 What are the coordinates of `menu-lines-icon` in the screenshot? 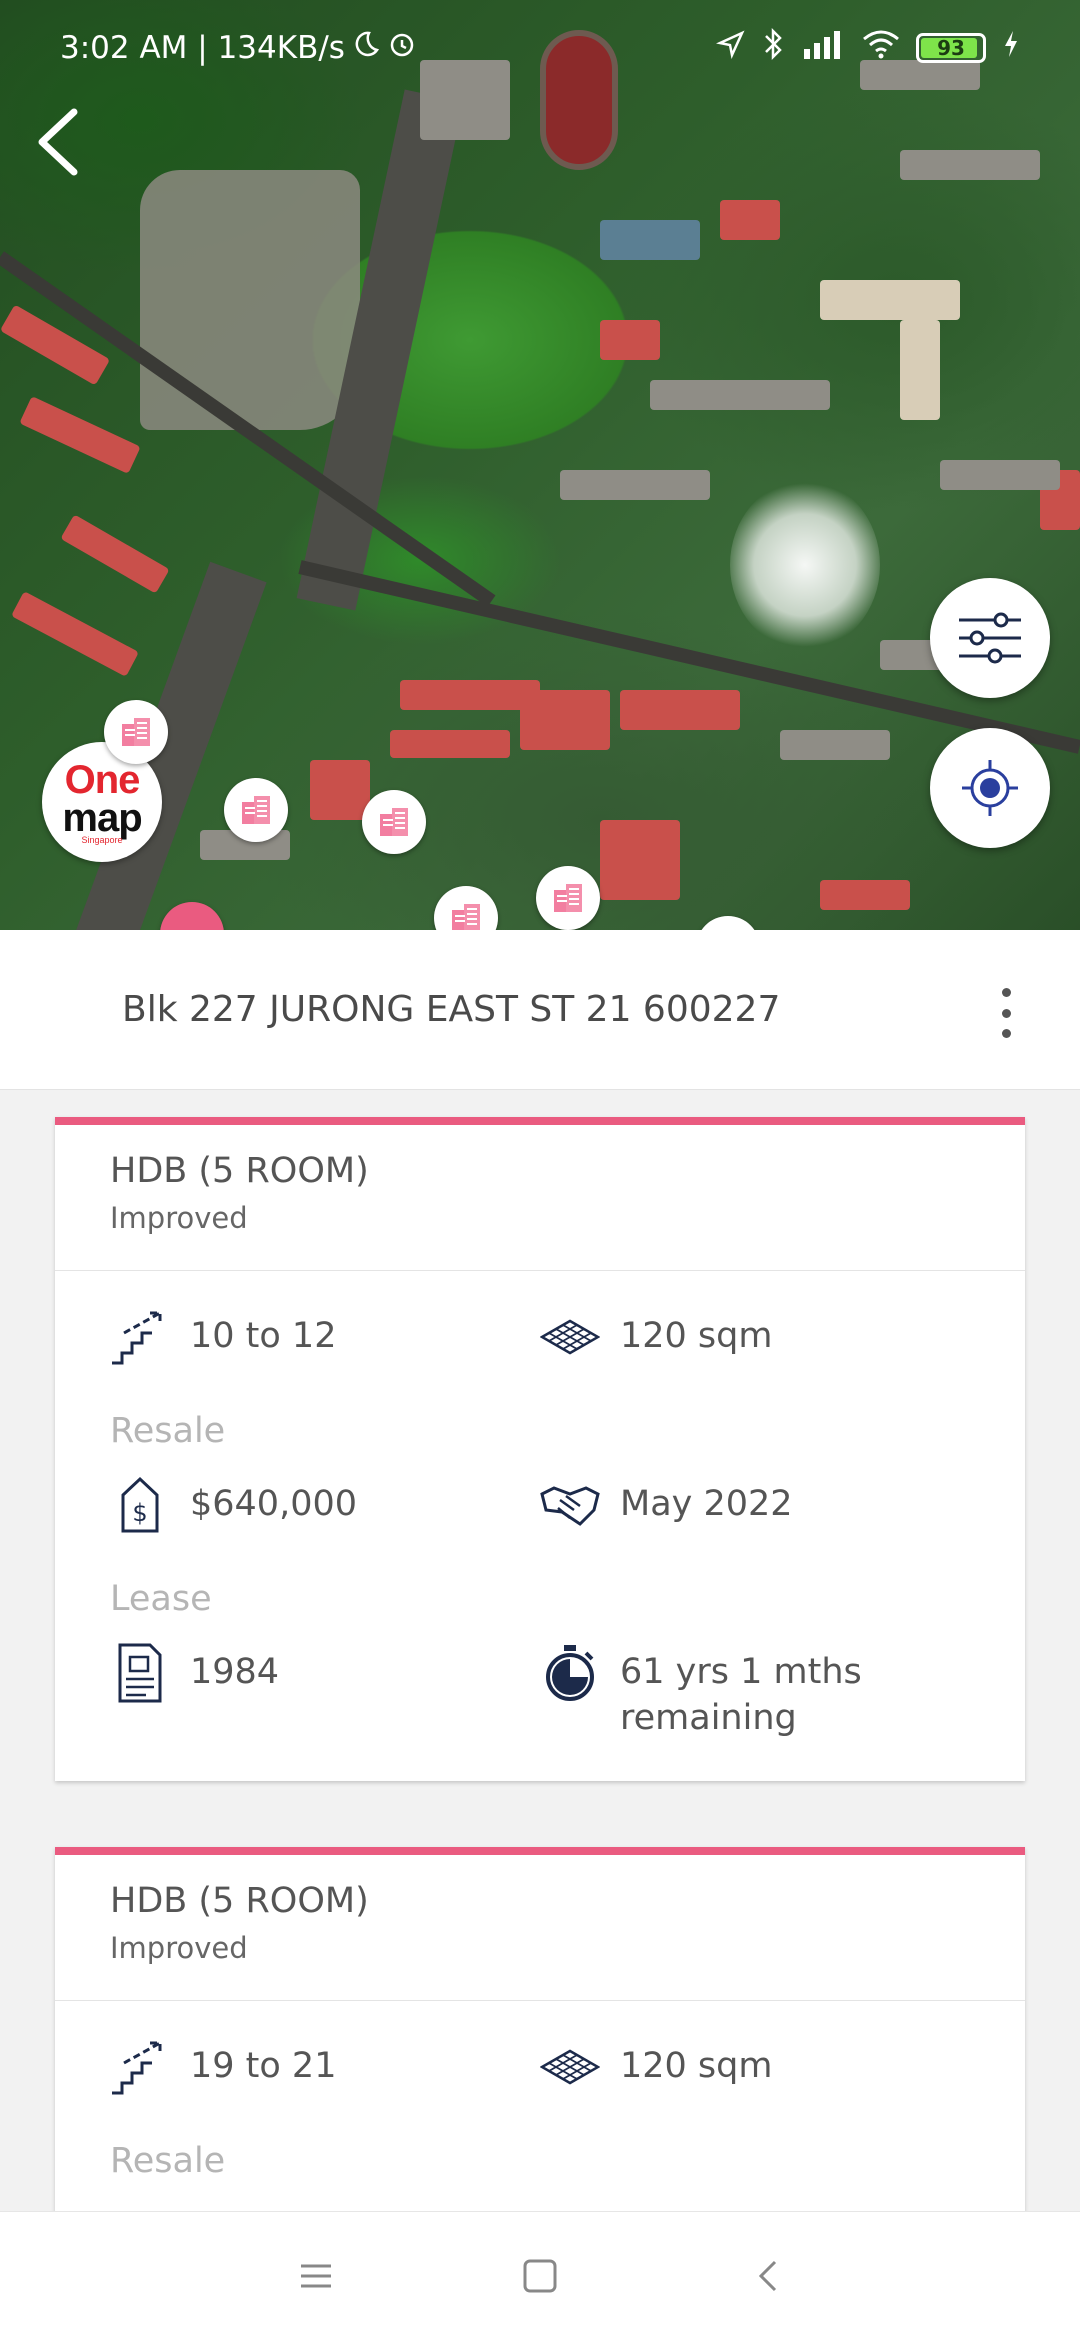 It's located at (316, 2276).